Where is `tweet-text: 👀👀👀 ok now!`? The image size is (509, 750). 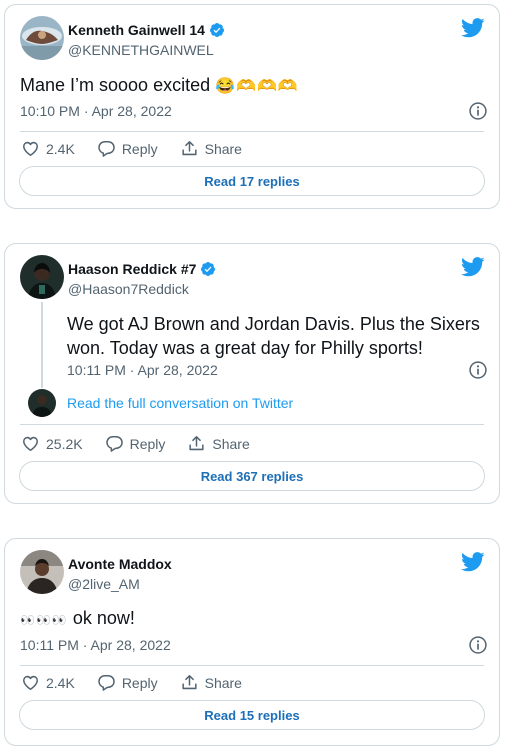 tweet-text: 👀👀👀 ok now! is located at coordinates (77, 619).